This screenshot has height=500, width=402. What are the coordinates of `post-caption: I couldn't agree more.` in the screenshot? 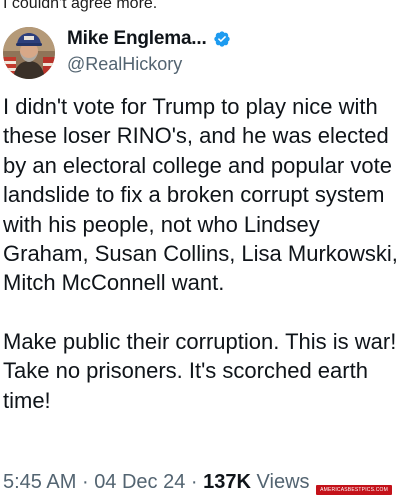 It's located at (80, 6).